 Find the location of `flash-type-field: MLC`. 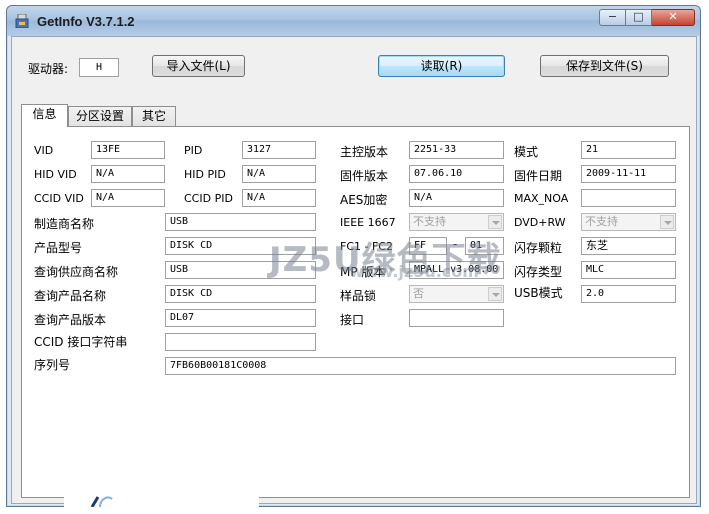

flash-type-field: MLC is located at coordinates (628, 270).